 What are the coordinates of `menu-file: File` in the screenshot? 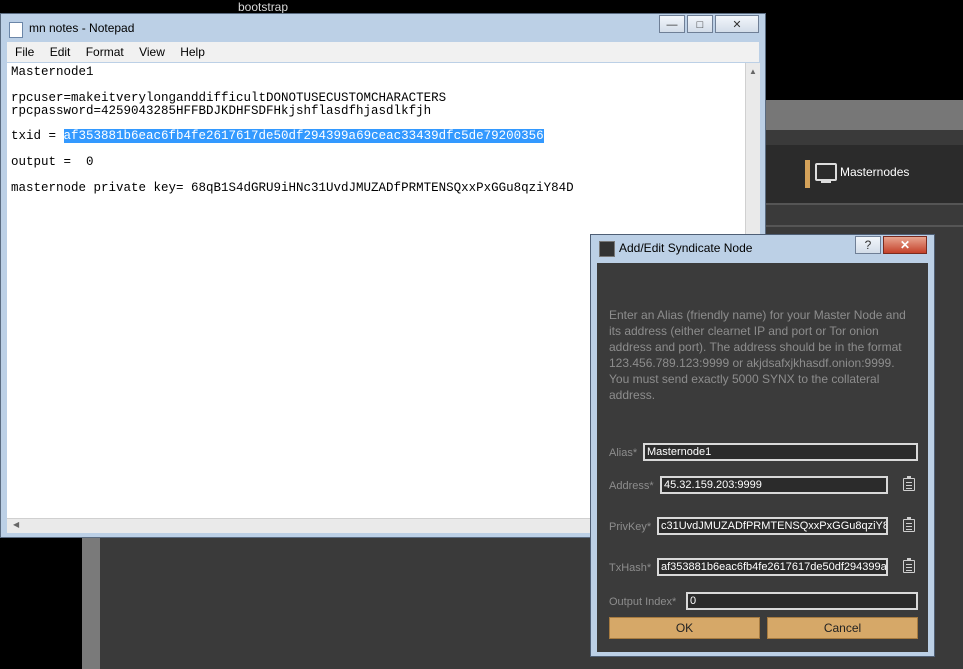 It's located at (24, 52).